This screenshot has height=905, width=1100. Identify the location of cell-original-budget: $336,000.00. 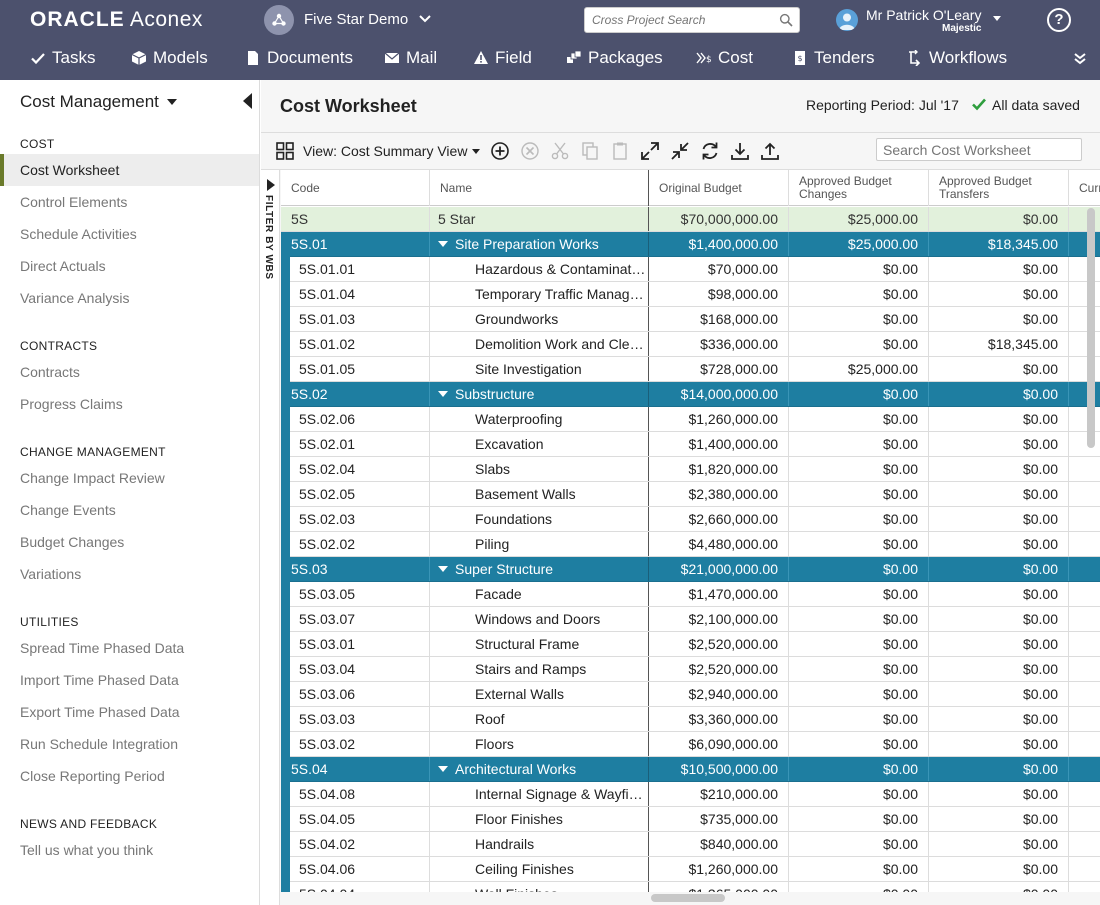
(719, 344).